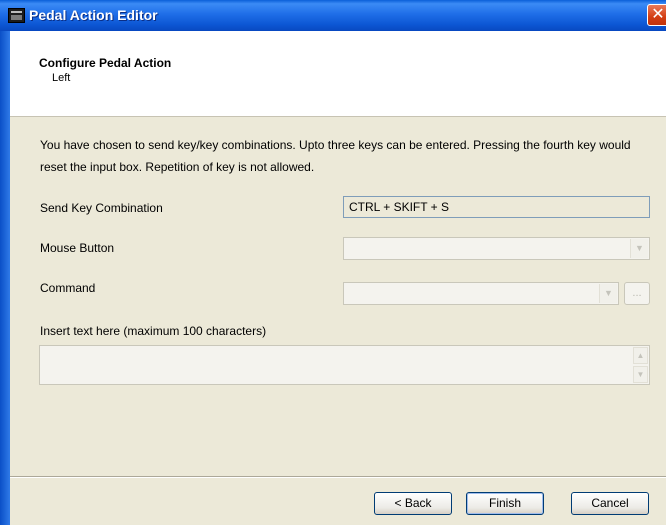 Image resolution: width=666 pixels, height=525 pixels. Describe the element at coordinates (496, 207) in the screenshot. I see `send-key-input: CTRL + SKIFT + S` at that location.